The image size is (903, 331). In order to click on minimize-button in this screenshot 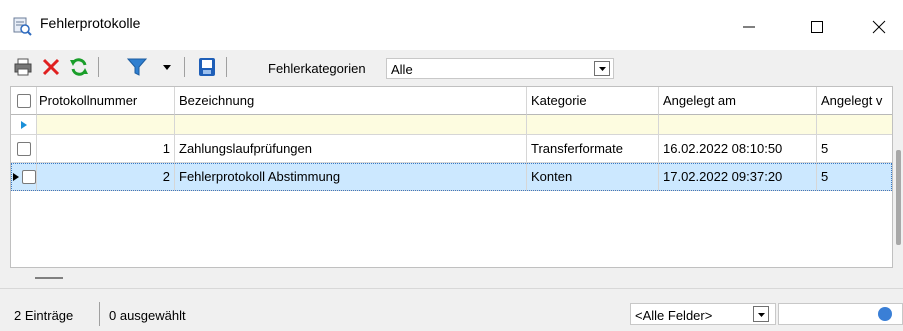, I will do `click(749, 27)`.